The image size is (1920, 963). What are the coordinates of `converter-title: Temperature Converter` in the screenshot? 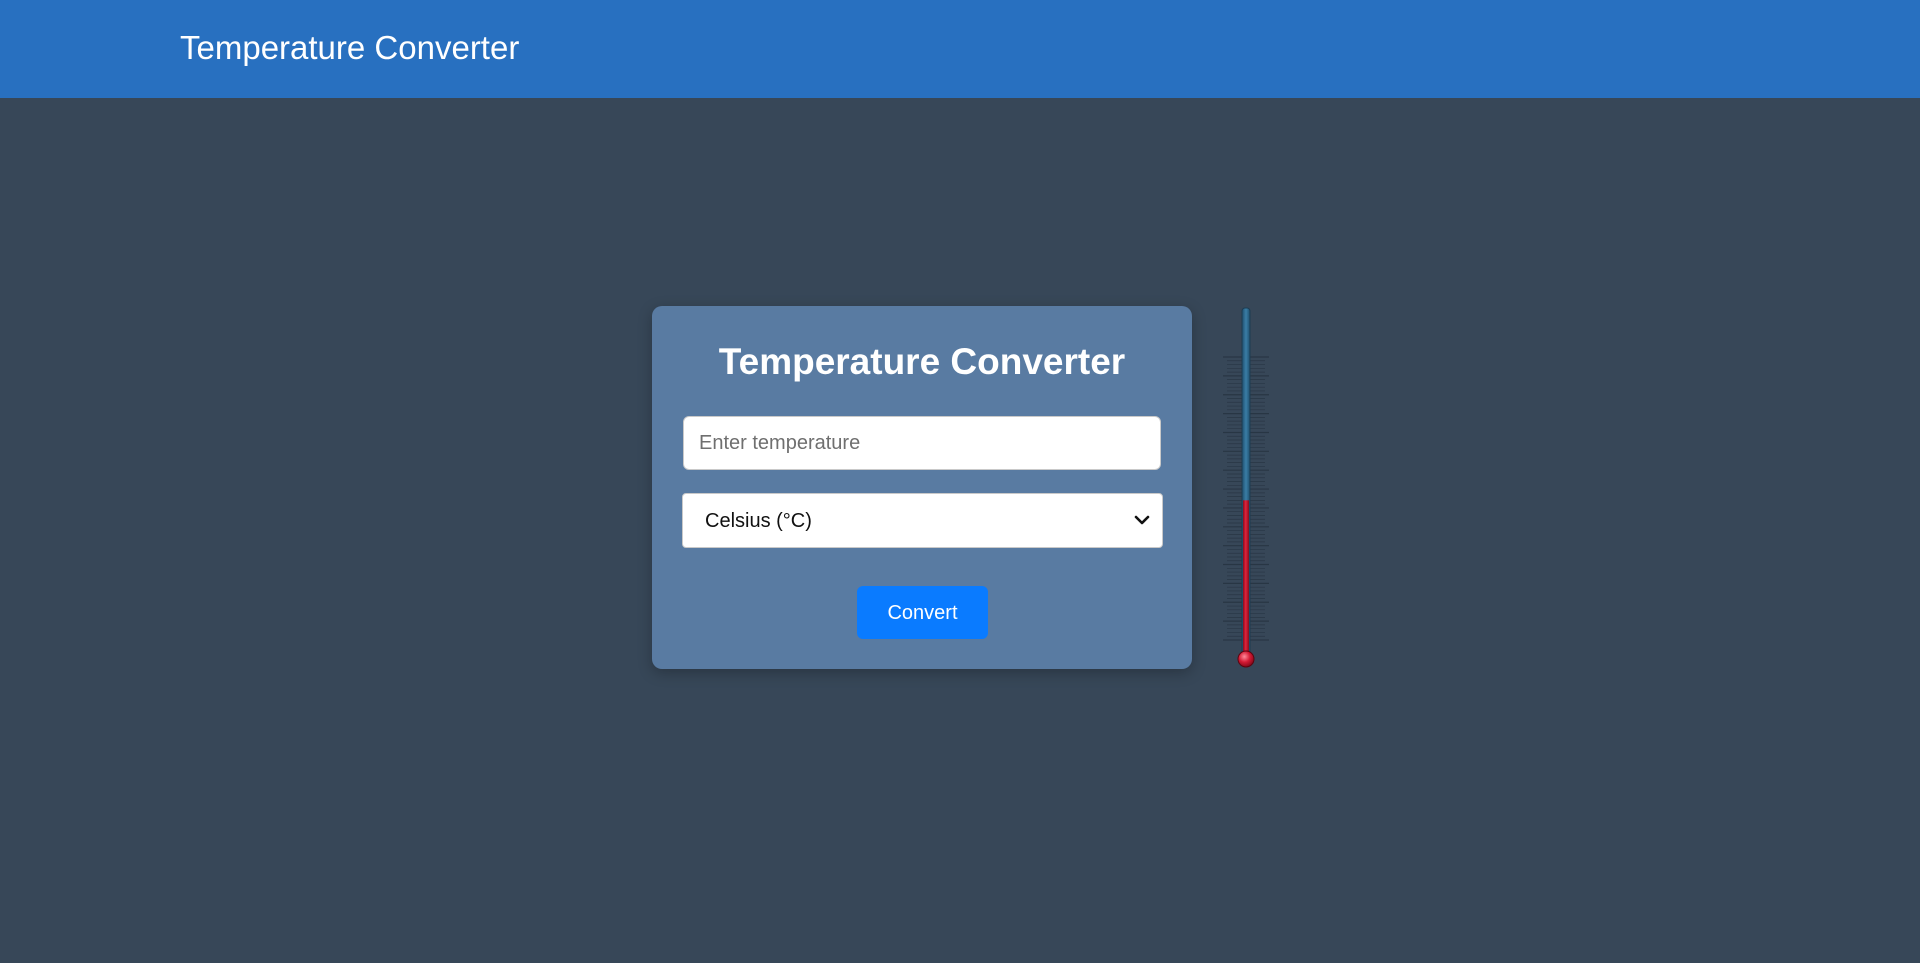 It's located at (922, 361).